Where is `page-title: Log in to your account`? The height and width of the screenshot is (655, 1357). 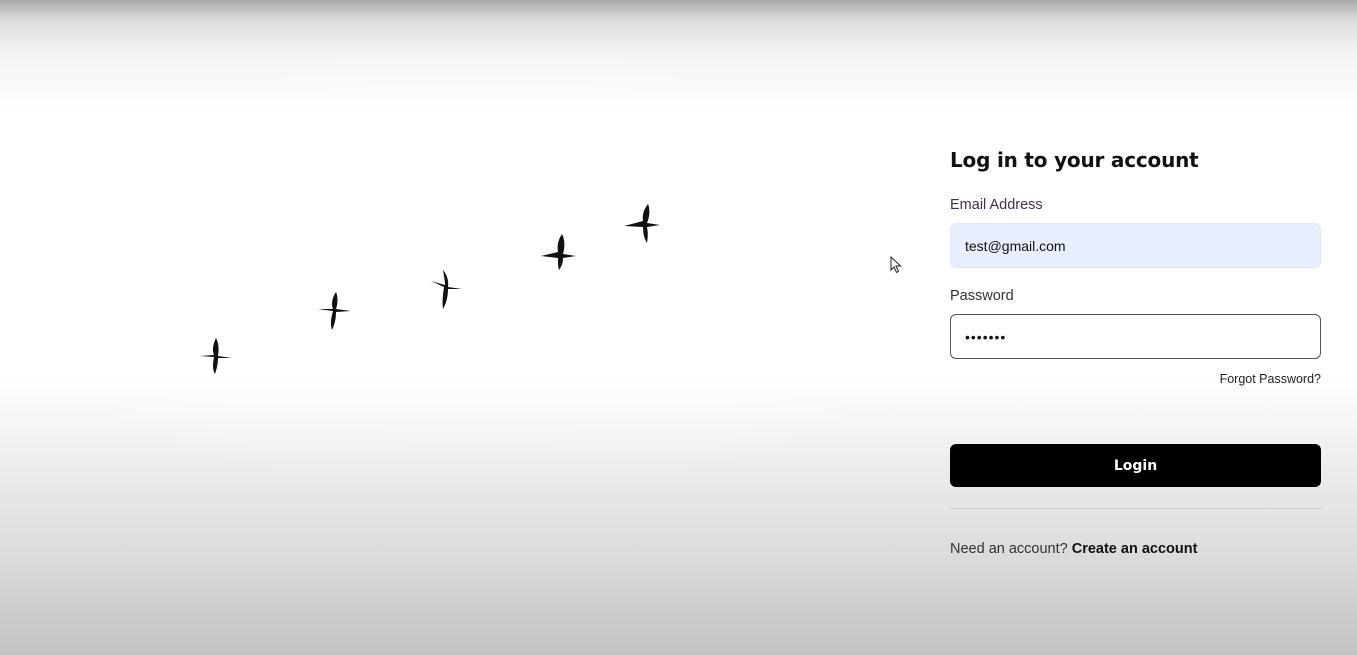
page-title: Log in to your account is located at coordinates (1074, 160).